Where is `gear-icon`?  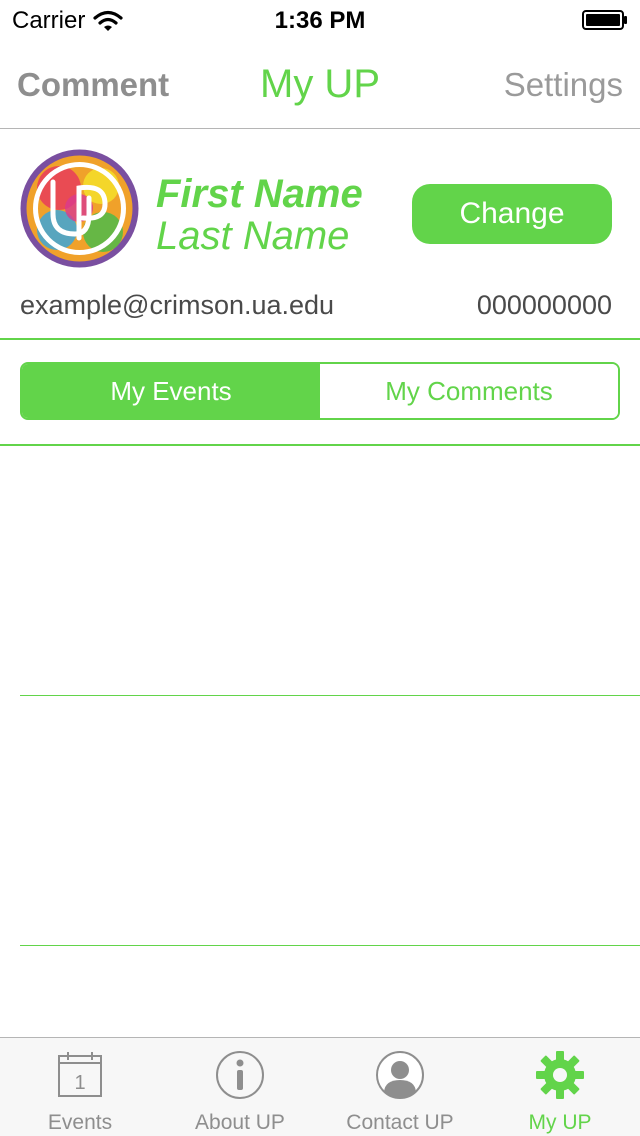
gear-icon is located at coordinates (560, 1075).